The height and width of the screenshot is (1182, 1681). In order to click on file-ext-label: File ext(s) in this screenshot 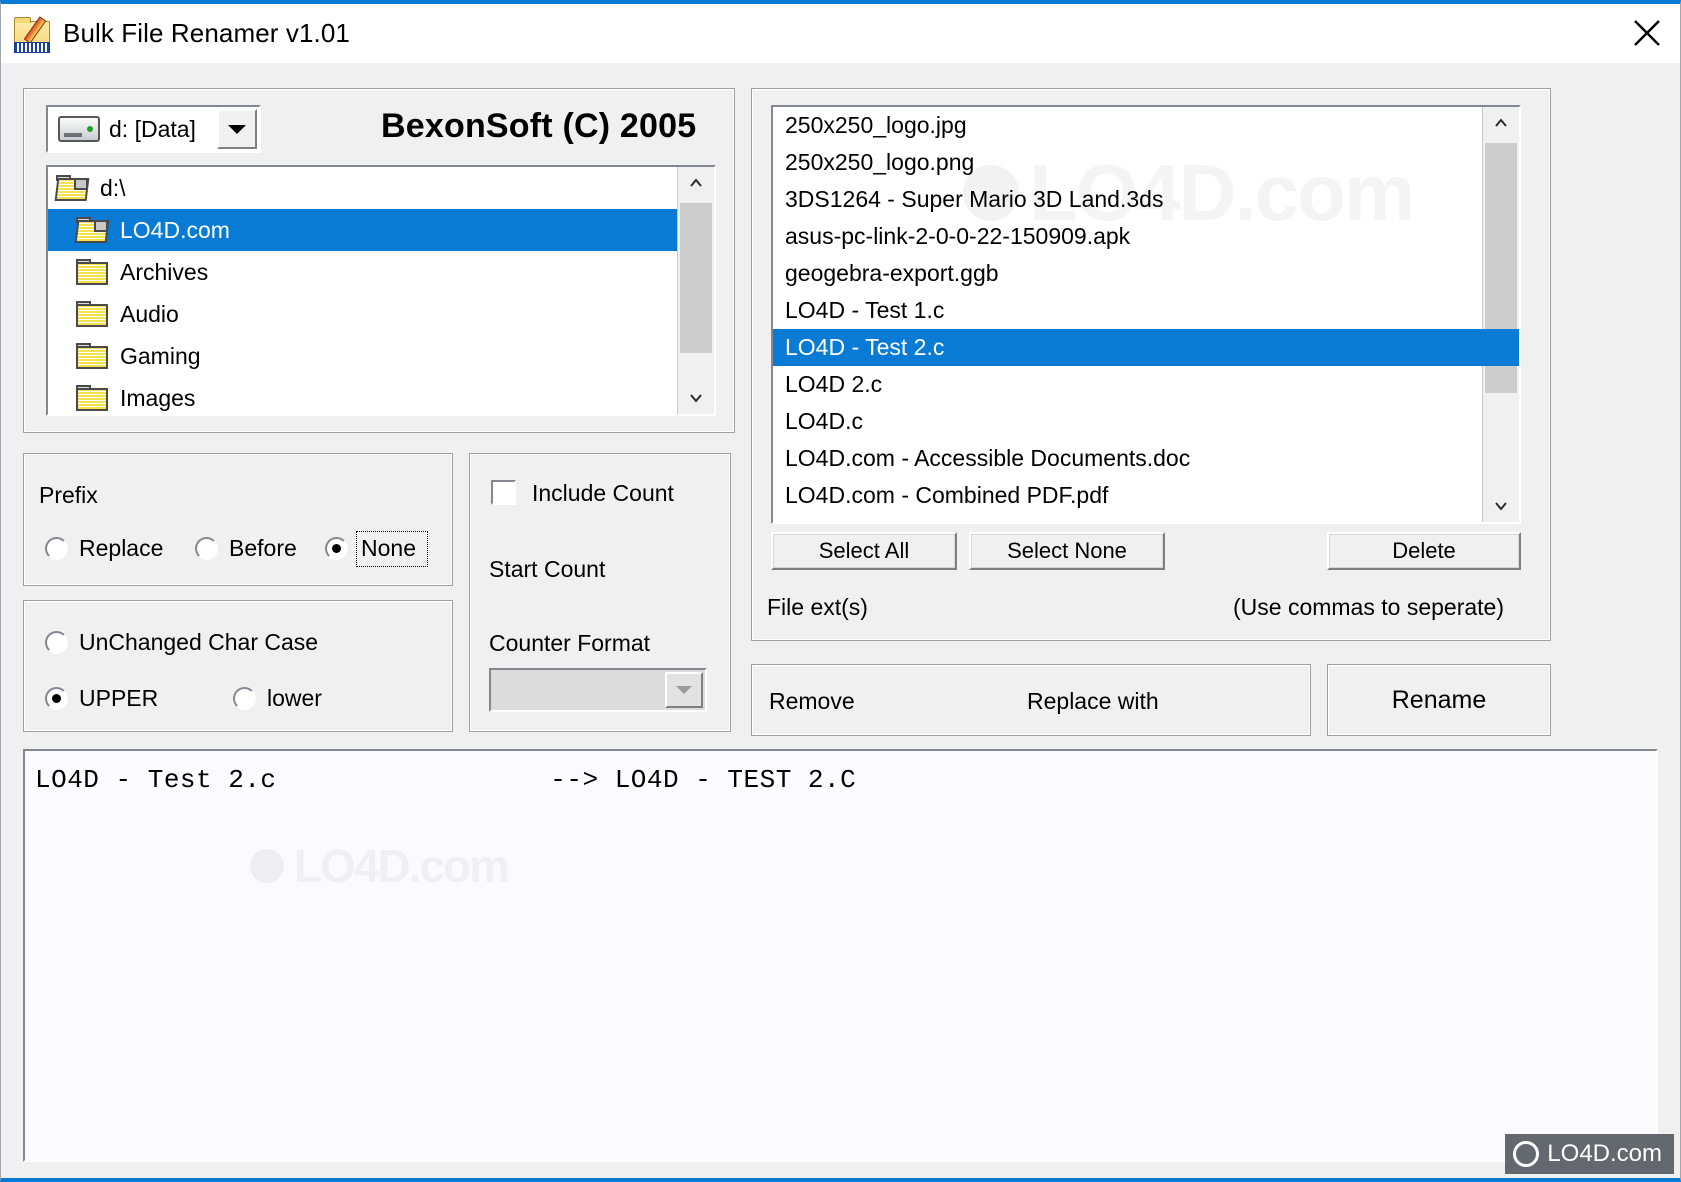, I will do `click(817, 607)`.